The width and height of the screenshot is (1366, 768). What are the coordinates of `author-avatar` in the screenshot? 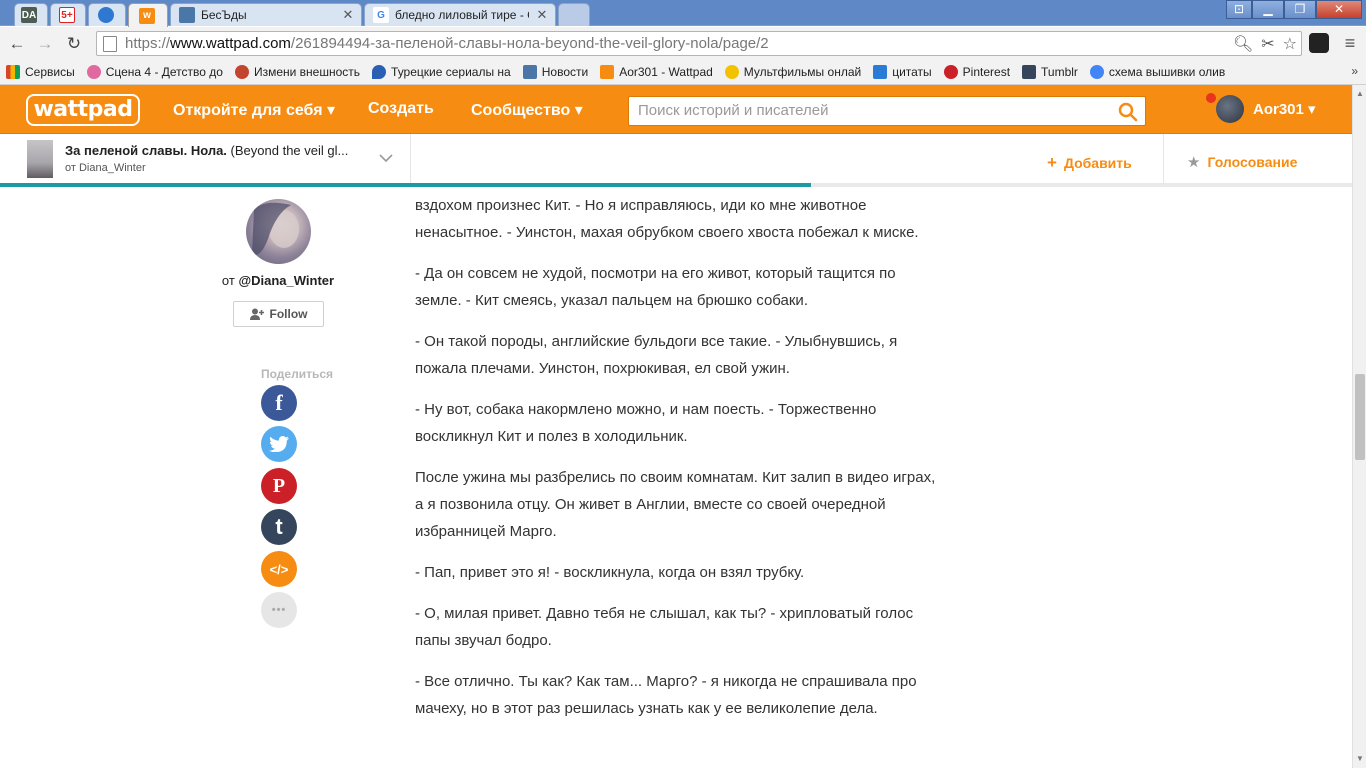 It's located at (278, 231).